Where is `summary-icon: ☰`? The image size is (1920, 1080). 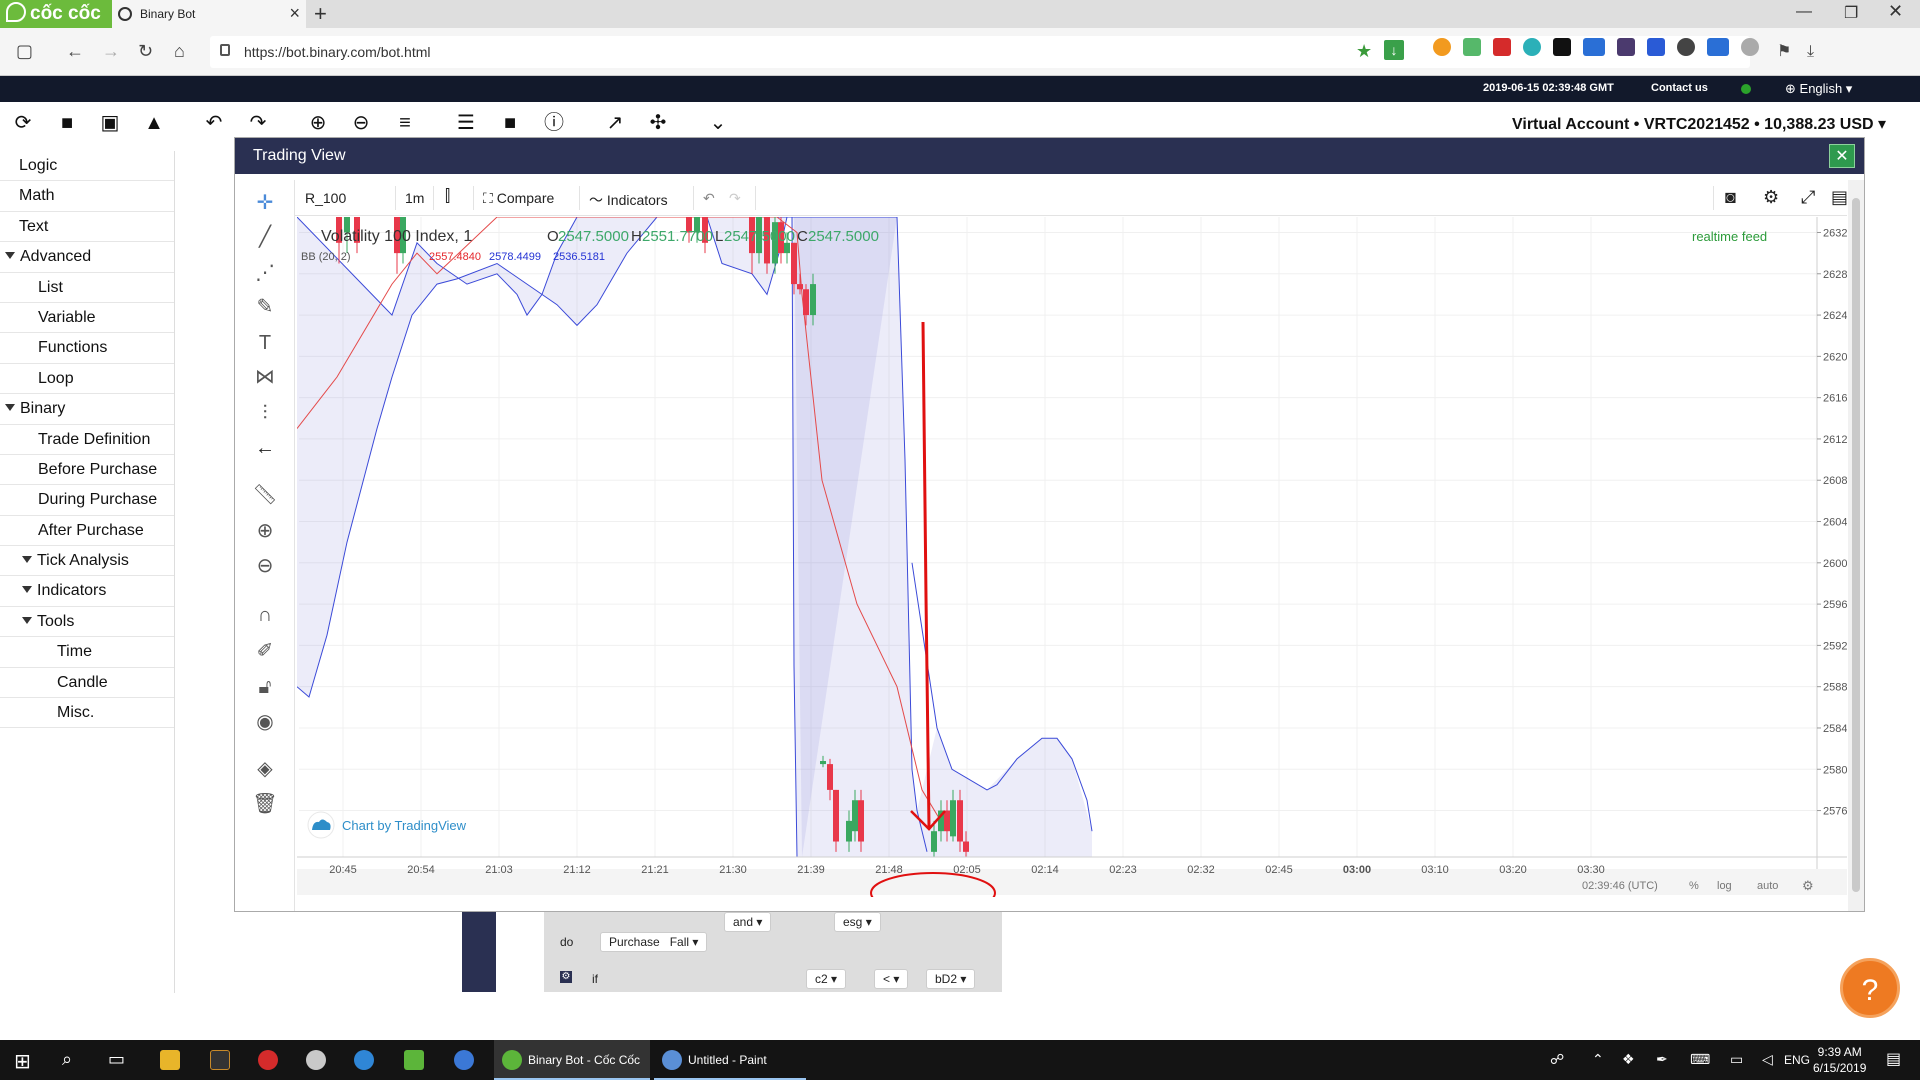
summary-icon: ☰ is located at coordinates (466, 123).